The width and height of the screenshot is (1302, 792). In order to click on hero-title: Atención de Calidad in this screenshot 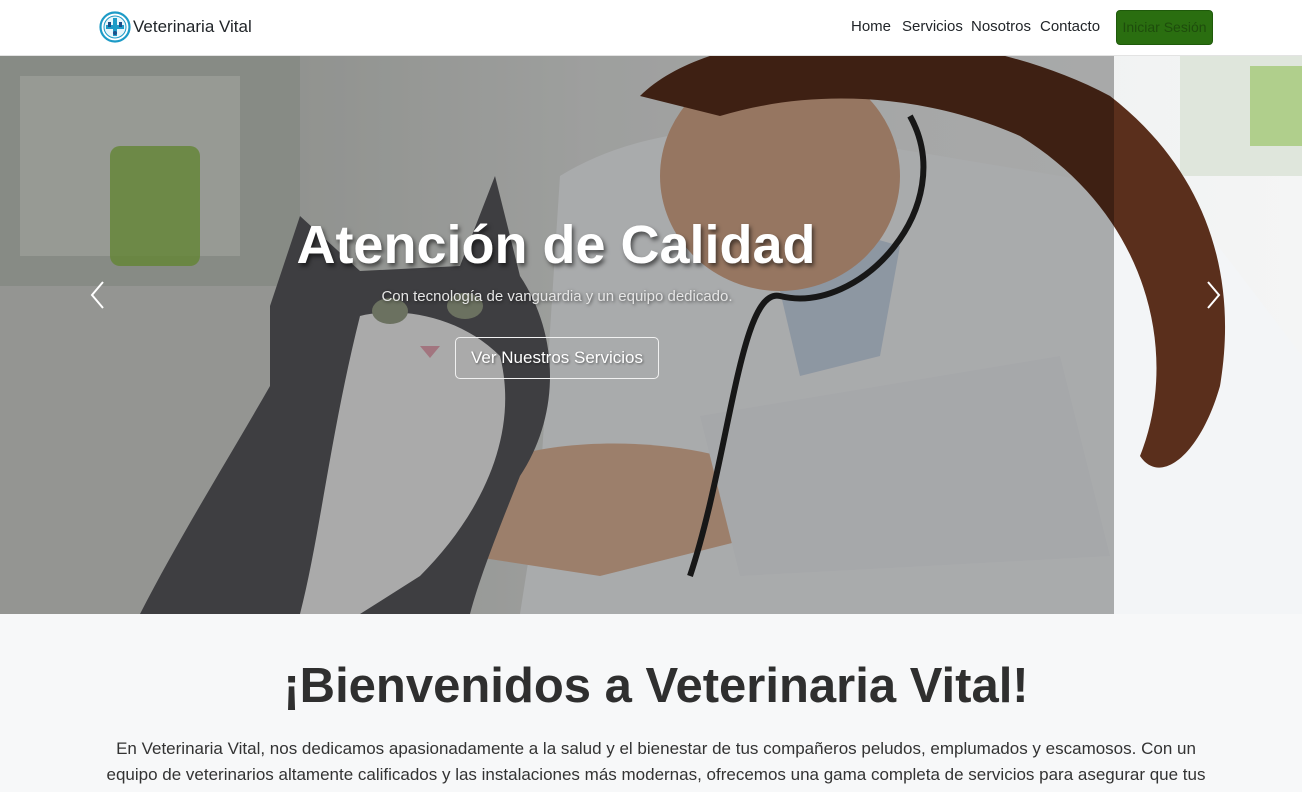, I will do `click(557, 245)`.